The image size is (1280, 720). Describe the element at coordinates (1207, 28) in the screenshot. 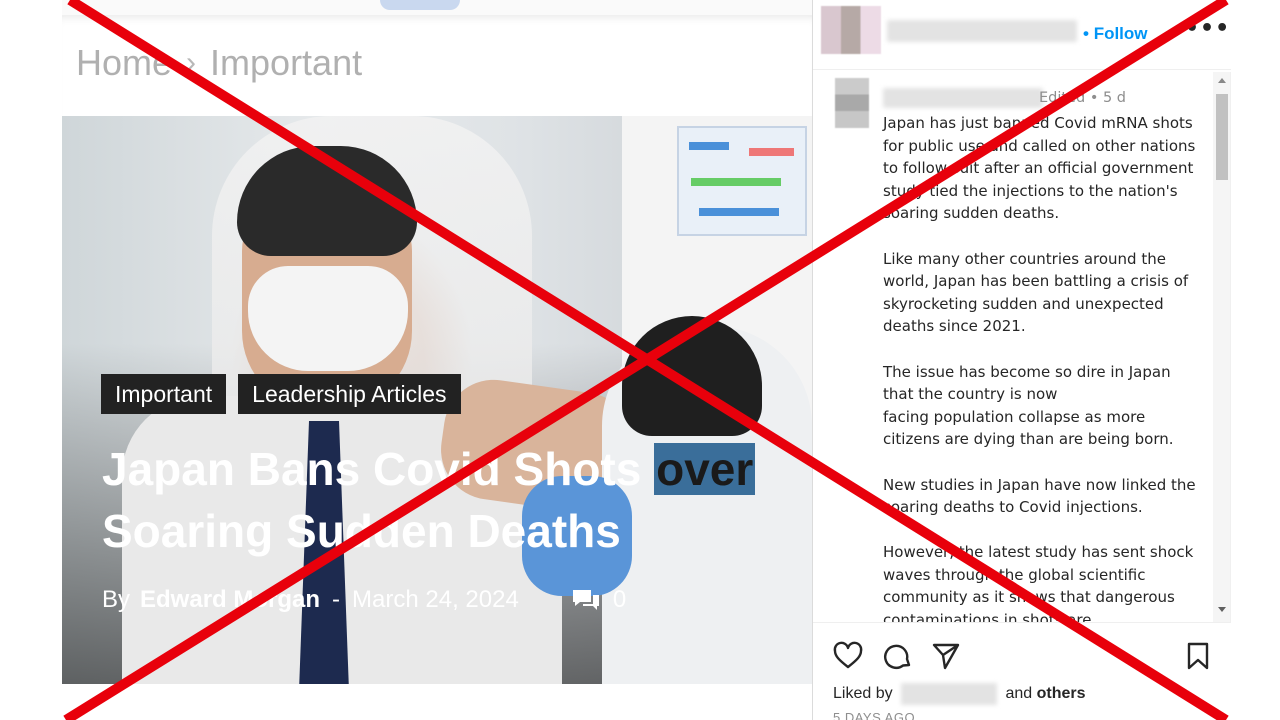

I see `more-options-icon: •••` at that location.